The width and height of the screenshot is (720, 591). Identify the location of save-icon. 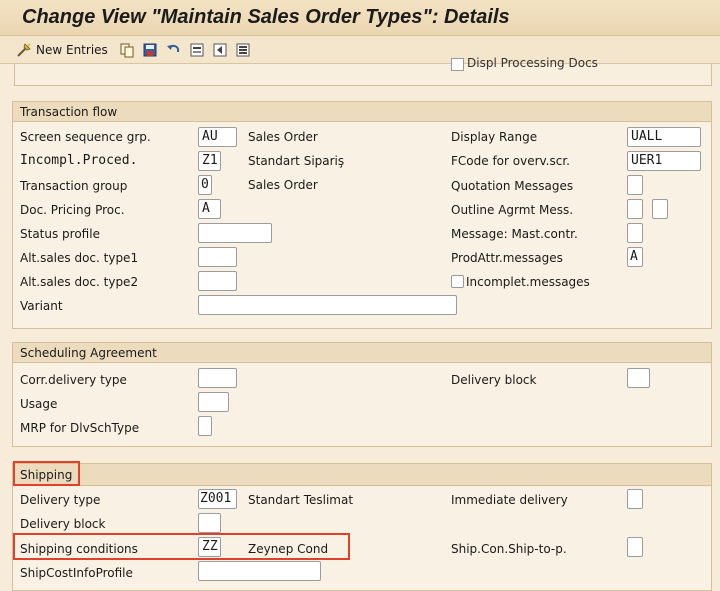
(150, 50).